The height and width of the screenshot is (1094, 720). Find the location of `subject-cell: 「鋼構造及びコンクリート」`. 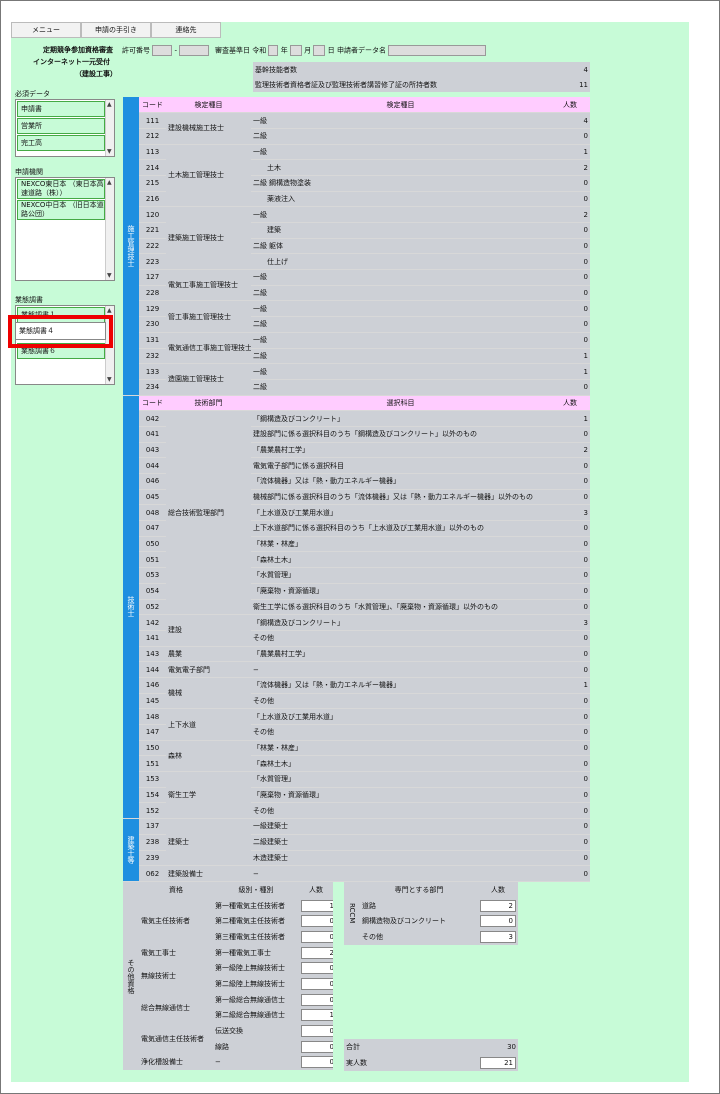

subject-cell: 「鋼構造及びコンクリート」 is located at coordinates (400, 622).